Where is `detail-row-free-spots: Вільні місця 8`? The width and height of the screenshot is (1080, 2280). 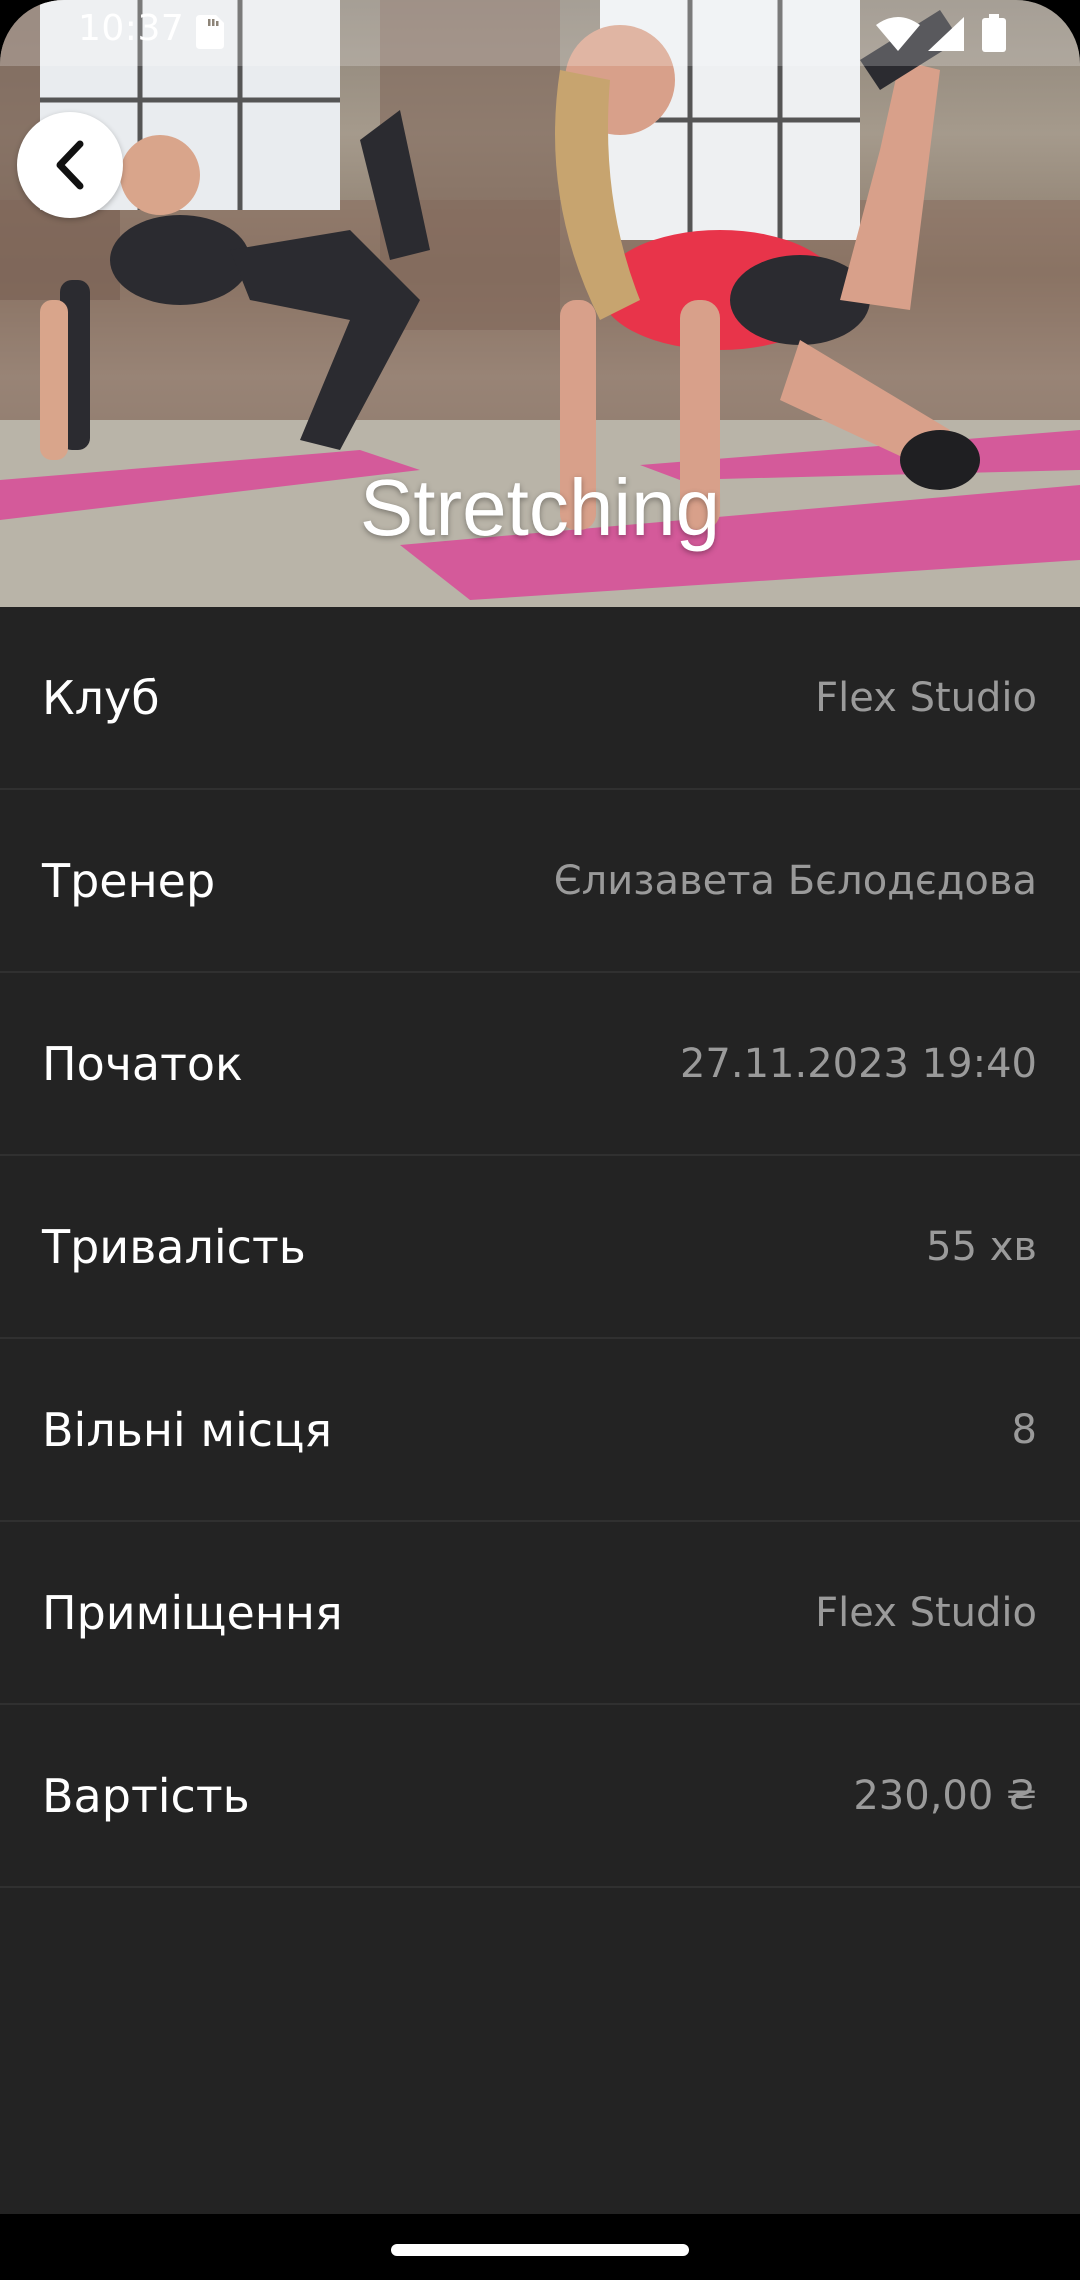
detail-row-free-spots: Вільні місця 8 is located at coordinates (540, 1430).